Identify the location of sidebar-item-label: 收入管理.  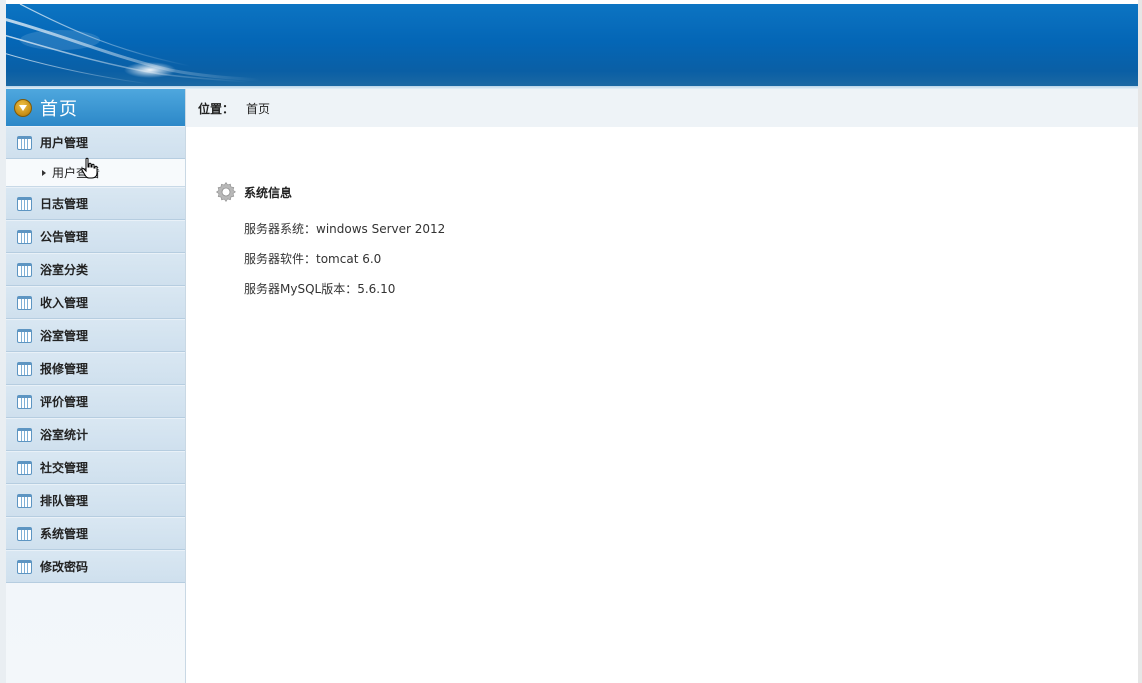
(64, 303).